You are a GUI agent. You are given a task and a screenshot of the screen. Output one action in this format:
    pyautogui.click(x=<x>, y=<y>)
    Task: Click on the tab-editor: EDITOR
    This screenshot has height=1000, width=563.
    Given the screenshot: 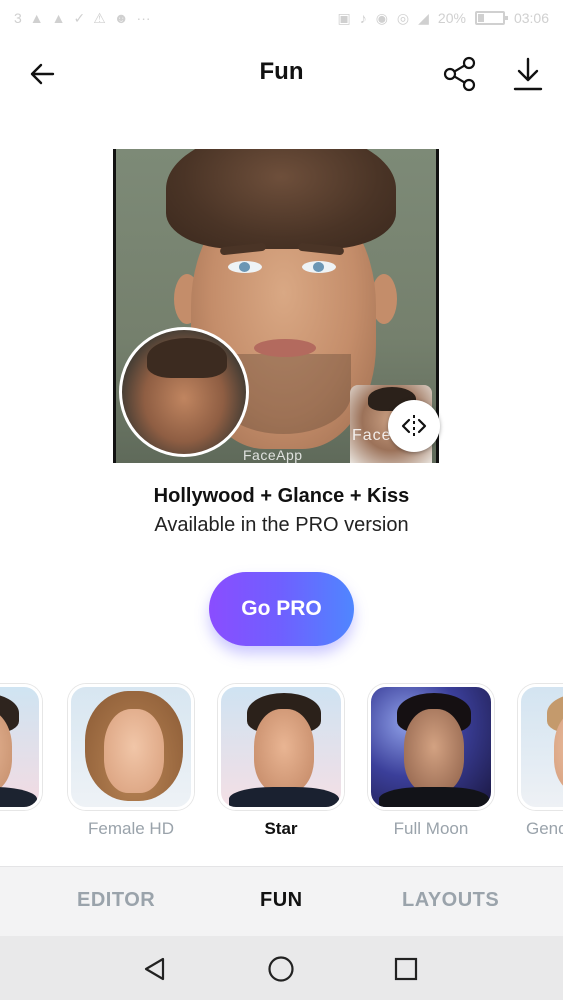 What is the action you would take?
    pyautogui.click(x=116, y=900)
    